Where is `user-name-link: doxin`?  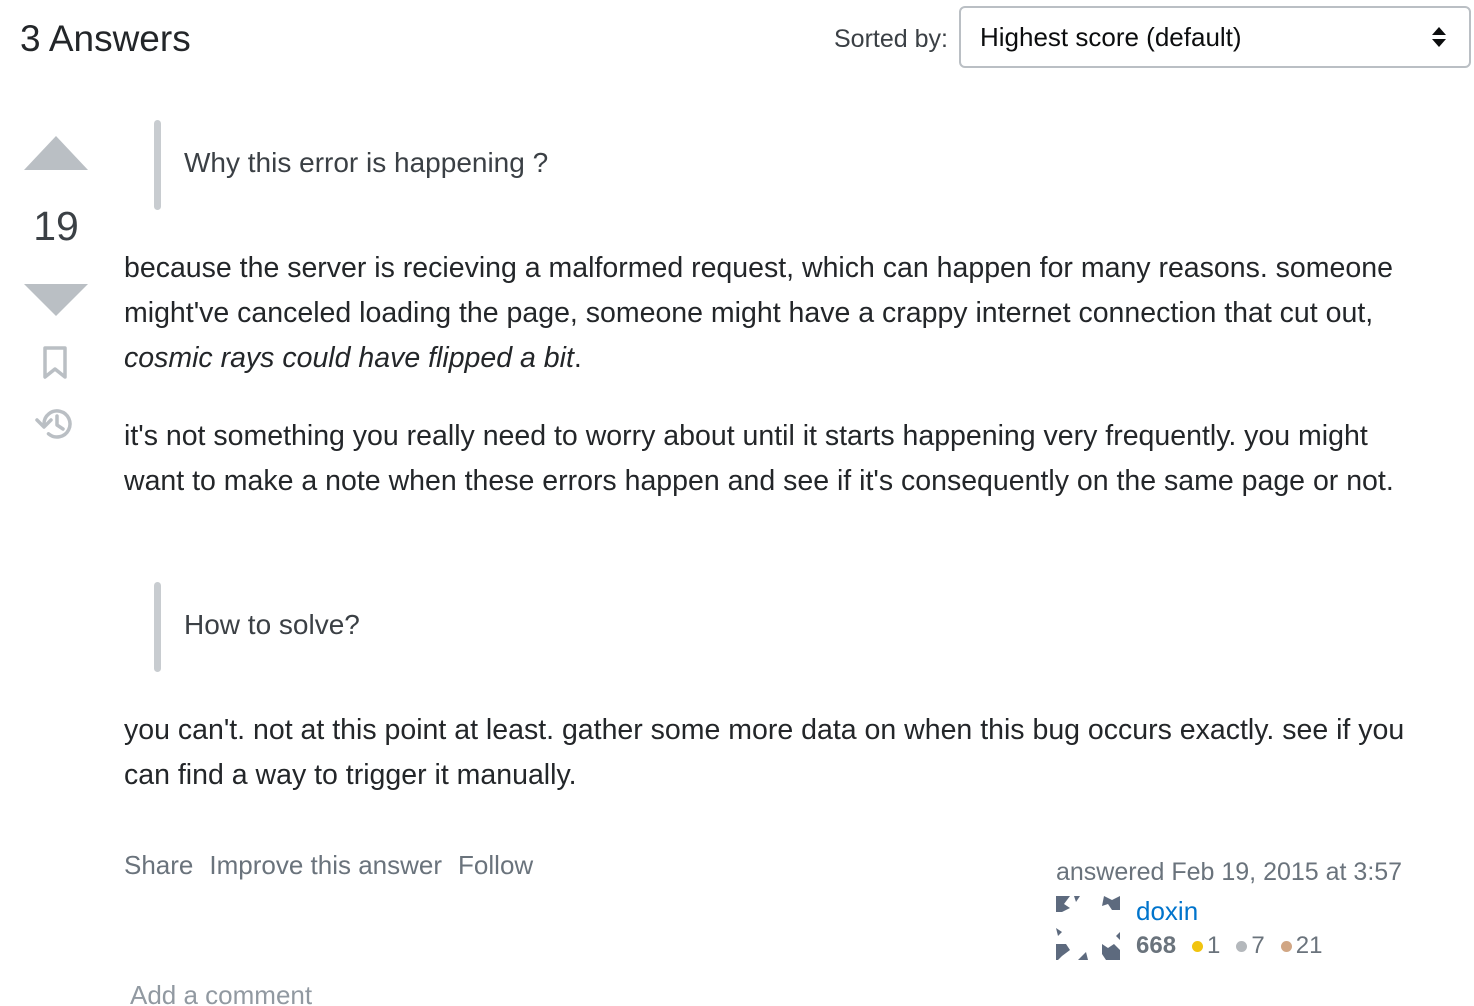 user-name-link: doxin is located at coordinates (1167, 911).